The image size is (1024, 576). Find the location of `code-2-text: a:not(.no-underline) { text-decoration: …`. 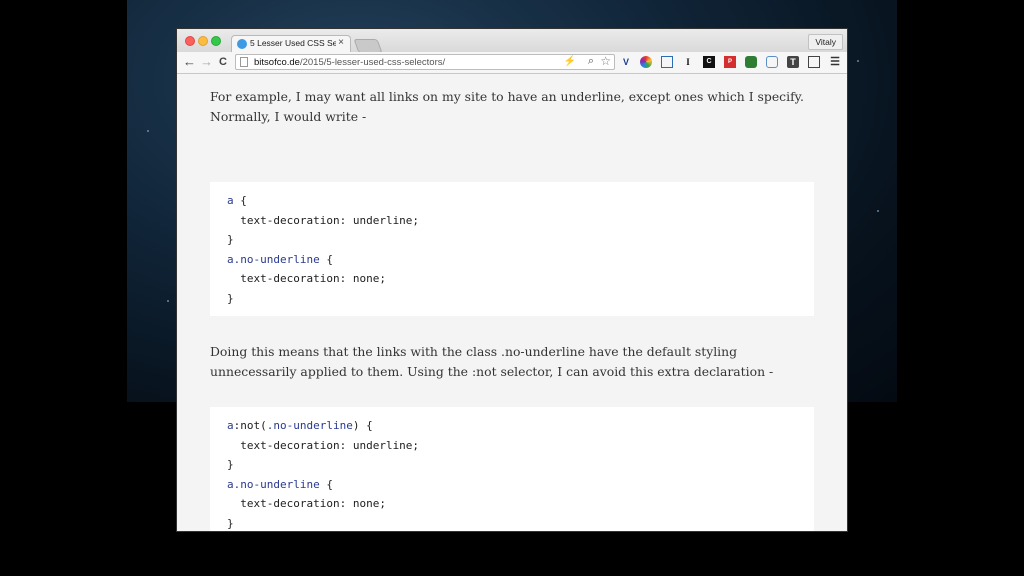

code-2-text: a:not(.no-underline) { text-decoration: … is located at coordinates (512, 469).